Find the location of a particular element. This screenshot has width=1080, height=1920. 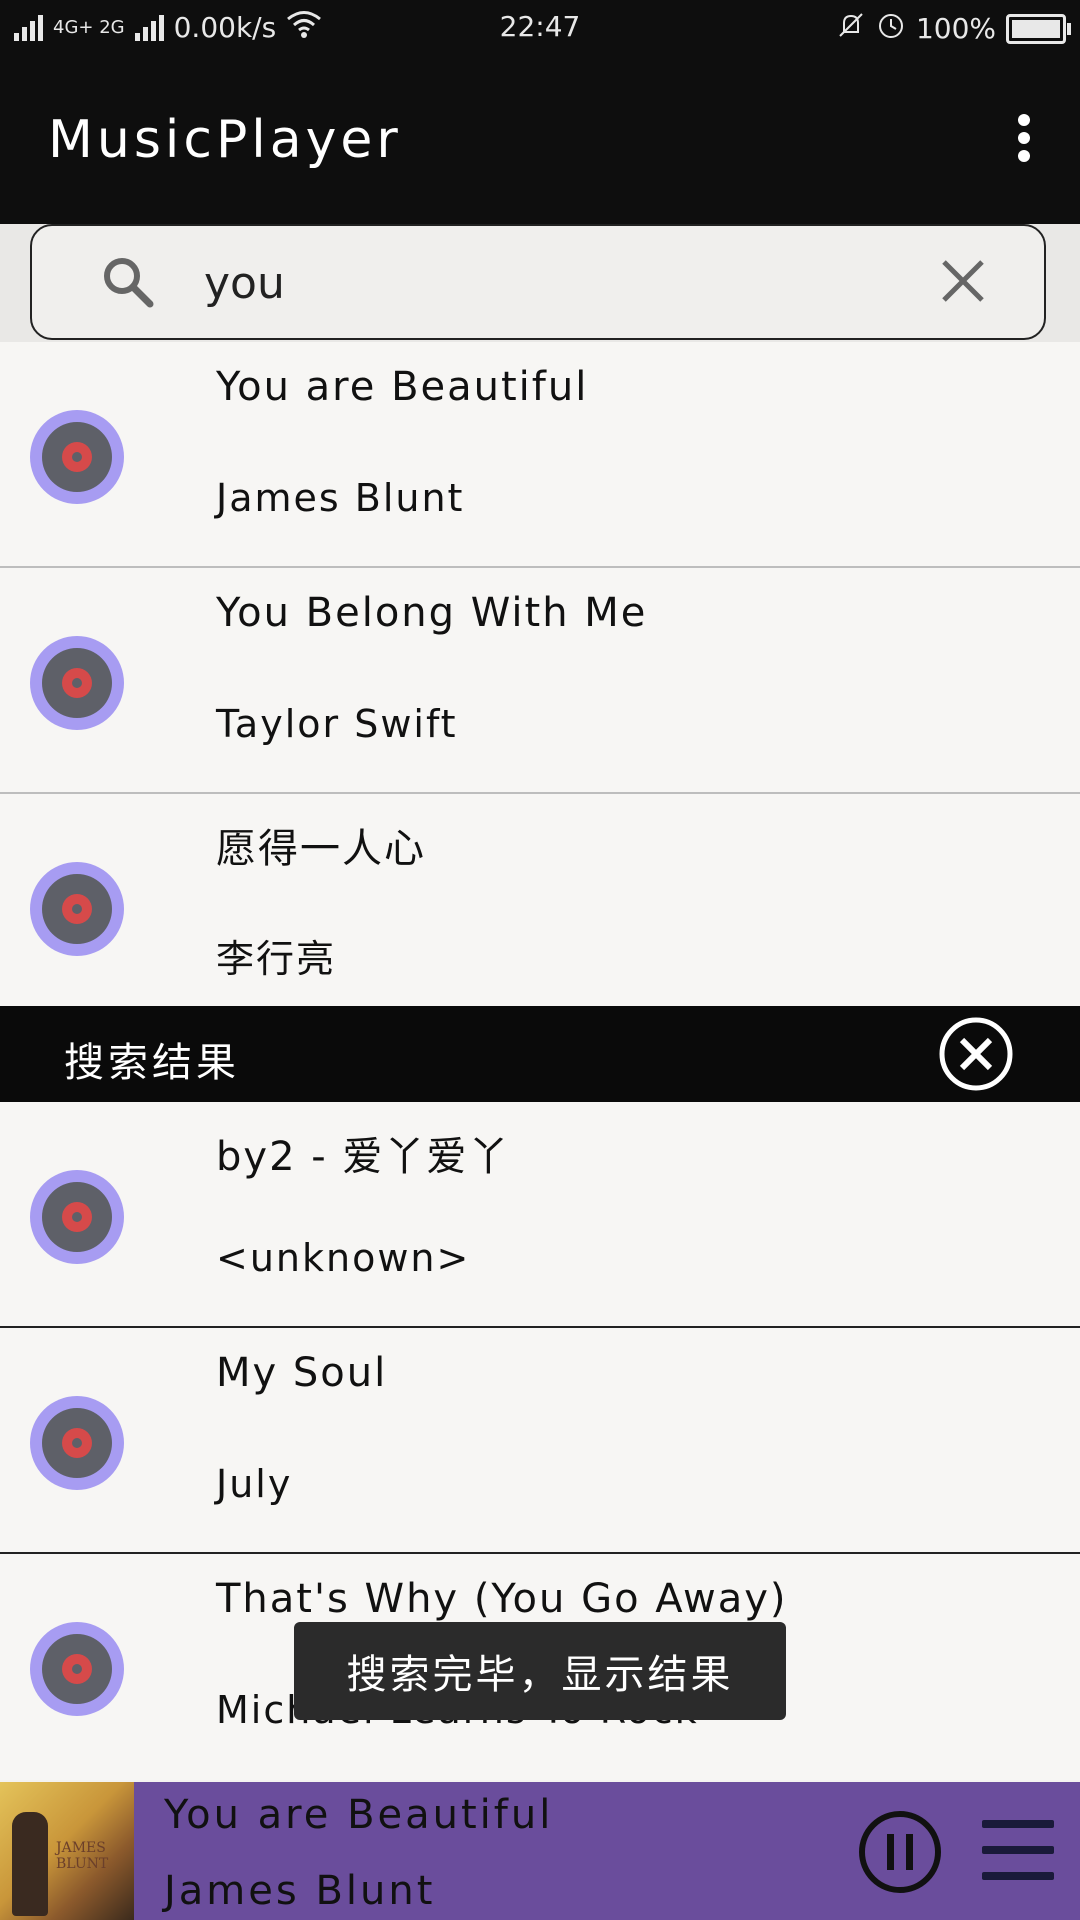

song-title: My Soul is located at coordinates (302, 1373).